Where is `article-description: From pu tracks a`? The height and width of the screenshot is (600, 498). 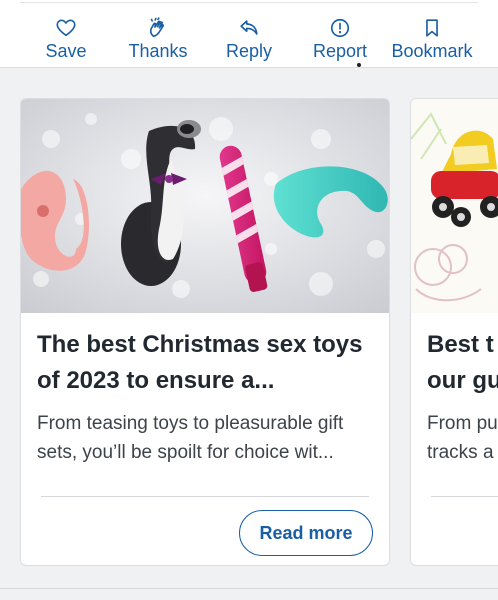
article-description: From pu tracks a is located at coordinates (462, 438).